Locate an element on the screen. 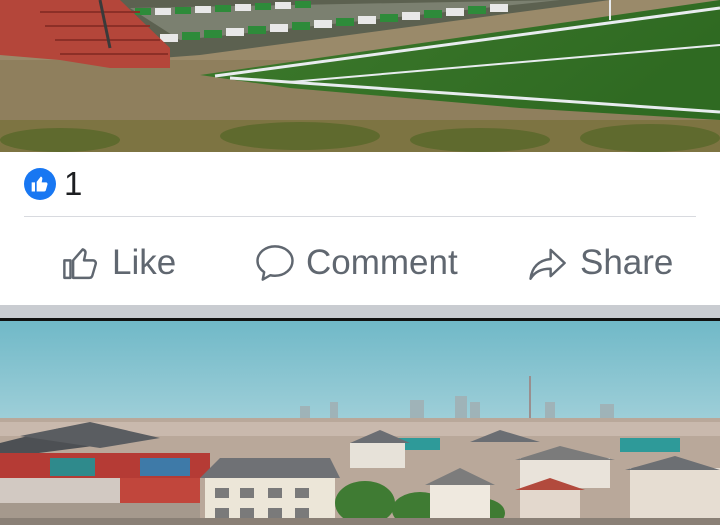 The height and width of the screenshot is (525, 720). reactions-summary is located at coordinates (360, 184).